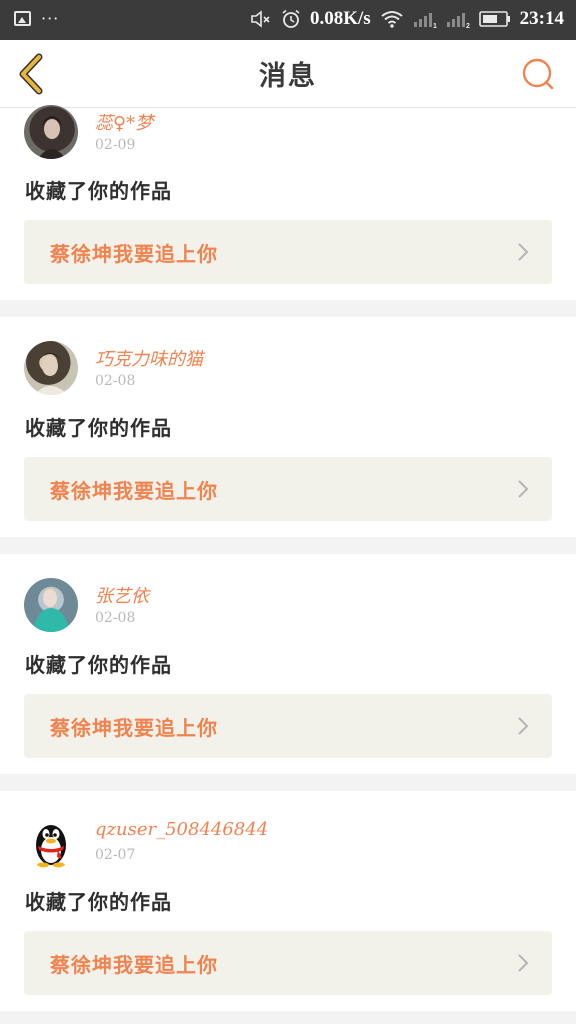 This screenshot has height=1024, width=576. What do you see at coordinates (407, 19) in the screenshot?
I see `status-right: 0.08K/s 1 2 23:14` at bounding box center [407, 19].